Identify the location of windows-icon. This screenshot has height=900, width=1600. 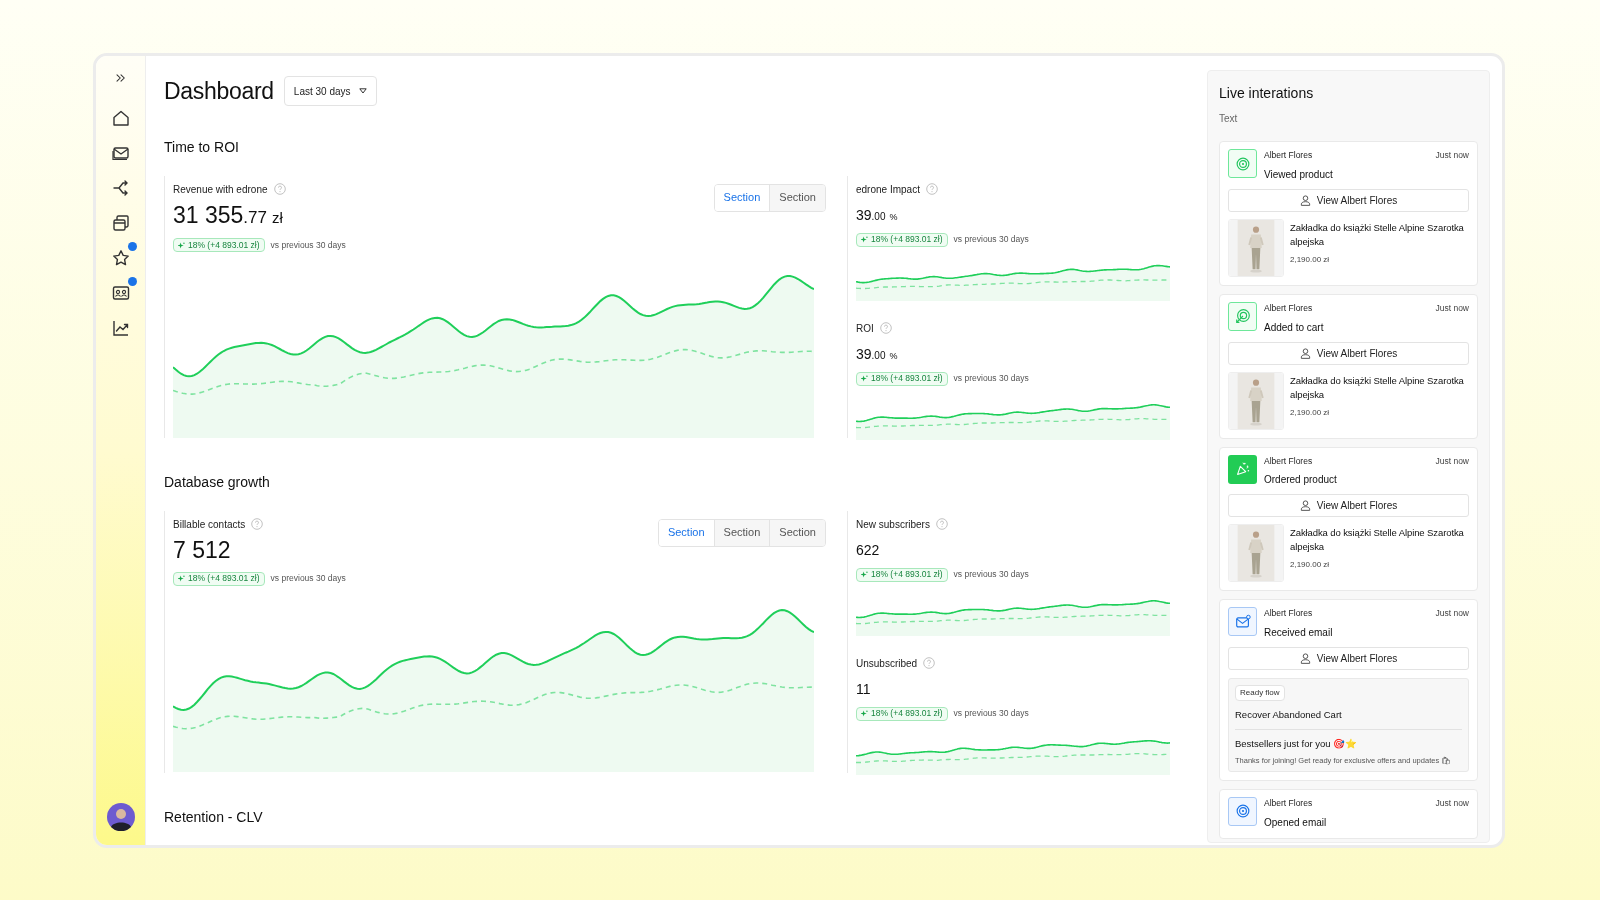
(120, 223).